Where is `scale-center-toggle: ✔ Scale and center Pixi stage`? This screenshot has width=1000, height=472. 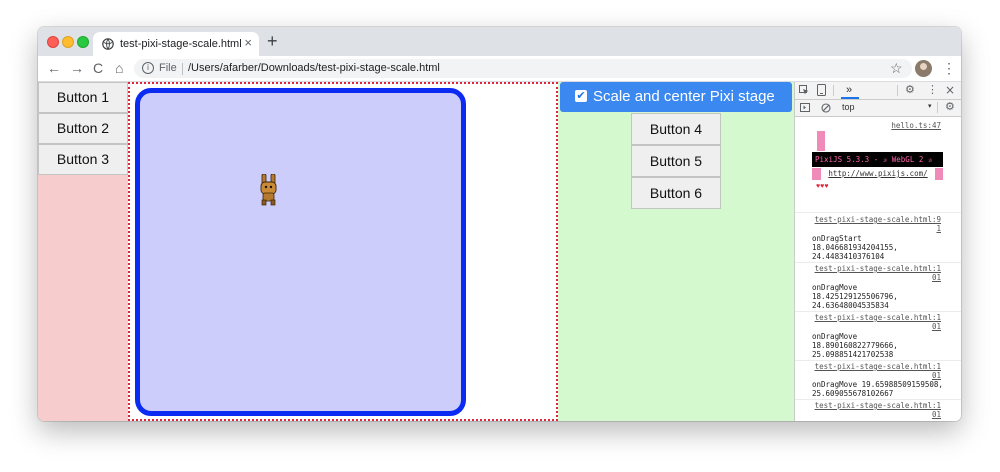
scale-center-toggle: ✔ Scale and center Pixi stage is located at coordinates (676, 97).